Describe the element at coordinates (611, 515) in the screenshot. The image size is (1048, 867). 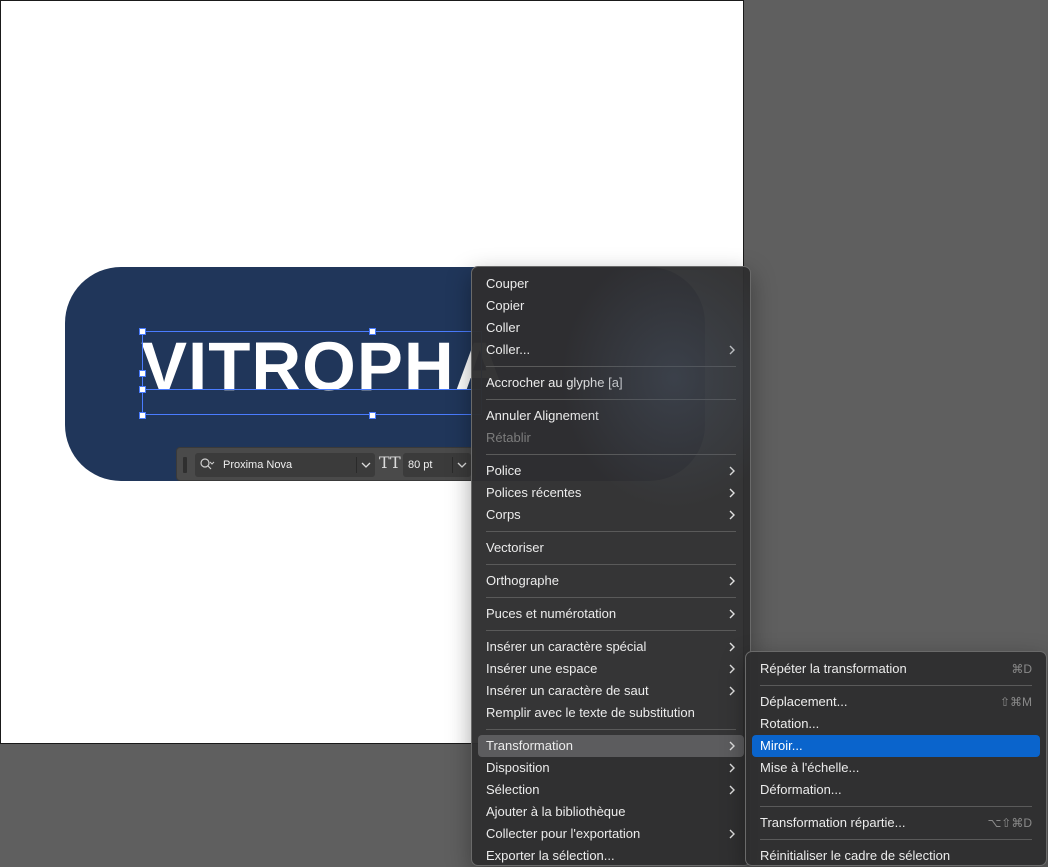
I see `menu-item-corps: Corps` at that location.